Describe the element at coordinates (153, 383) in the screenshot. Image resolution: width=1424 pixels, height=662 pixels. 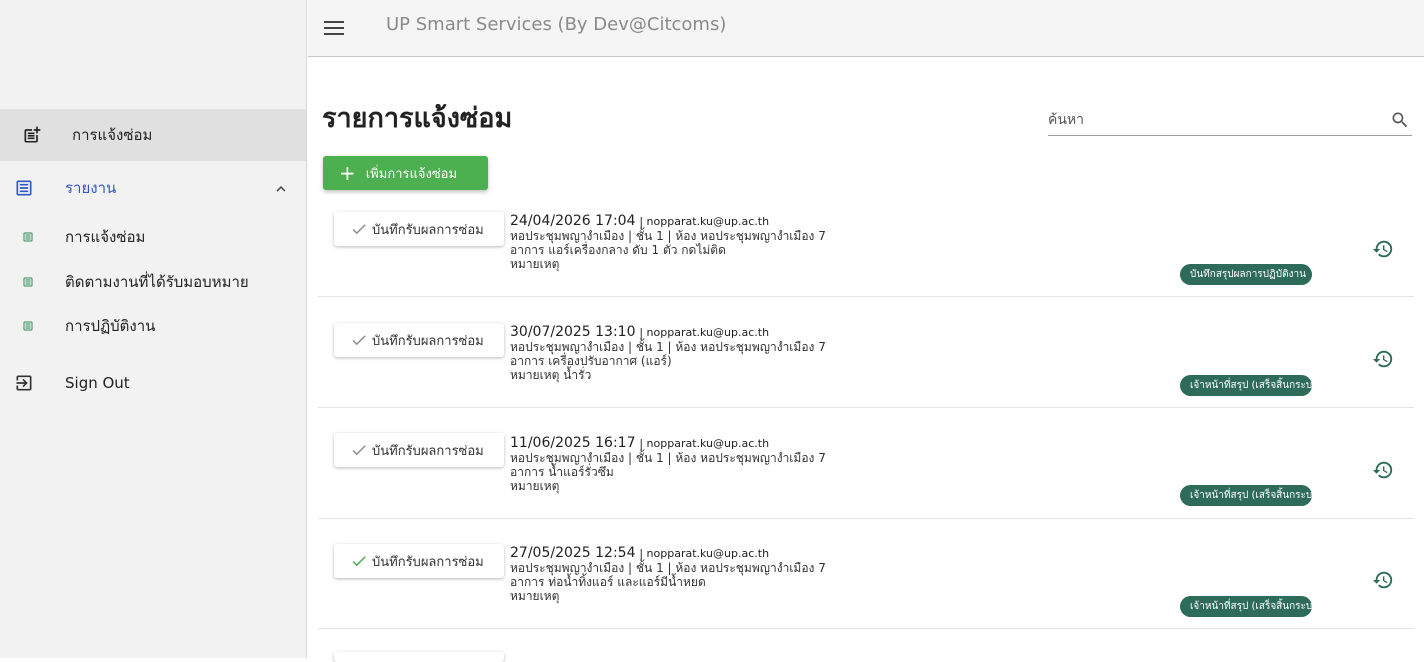
I see `sidebar-item-sign-out: Sign Out` at that location.